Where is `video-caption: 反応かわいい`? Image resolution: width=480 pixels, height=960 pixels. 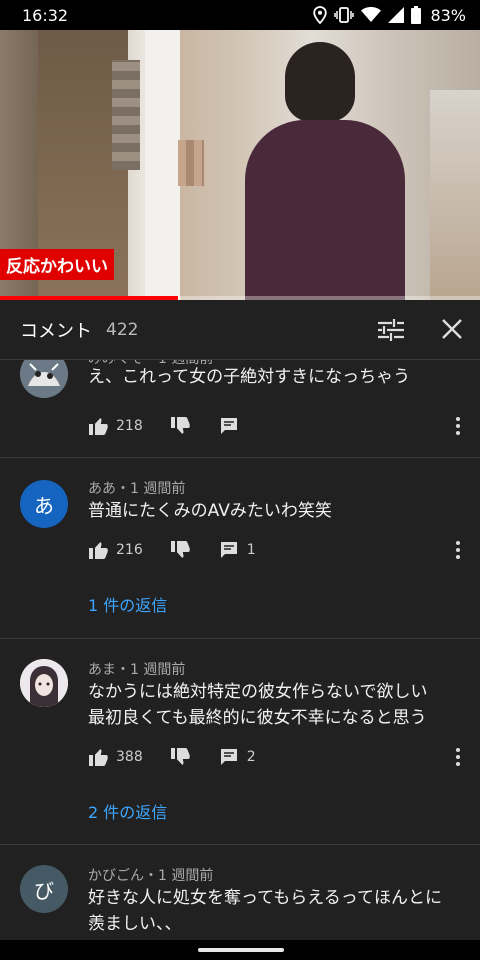
video-caption: 反応かわいい is located at coordinates (57, 264).